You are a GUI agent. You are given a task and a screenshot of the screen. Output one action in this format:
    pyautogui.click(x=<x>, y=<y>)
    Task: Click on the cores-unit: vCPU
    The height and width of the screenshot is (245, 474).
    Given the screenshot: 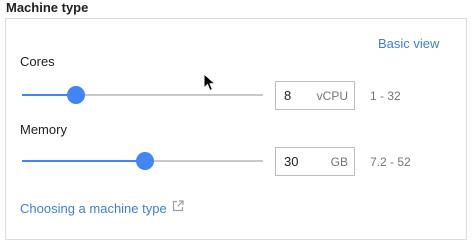 What is the action you would take?
    pyautogui.click(x=332, y=96)
    